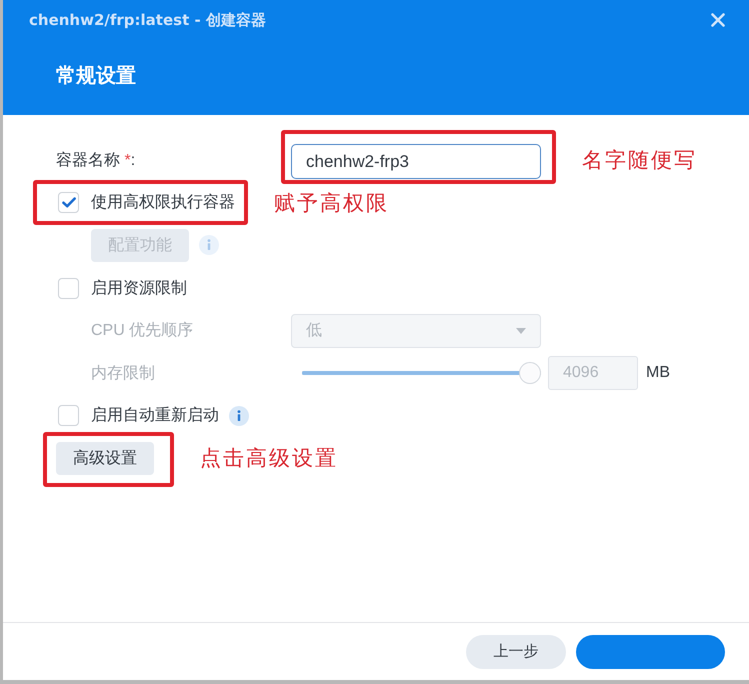 The width and height of the screenshot is (749, 684). Describe the element at coordinates (142, 331) in the screenshot. I see `field-label: CPU 优先顺序` at that location.